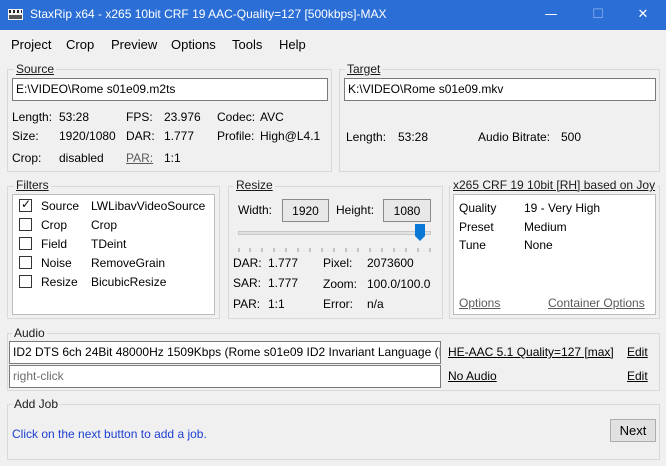  Describe the element at coordinates (366, 137) in the screenshot. I see `target-length-label: Length:` at that location.